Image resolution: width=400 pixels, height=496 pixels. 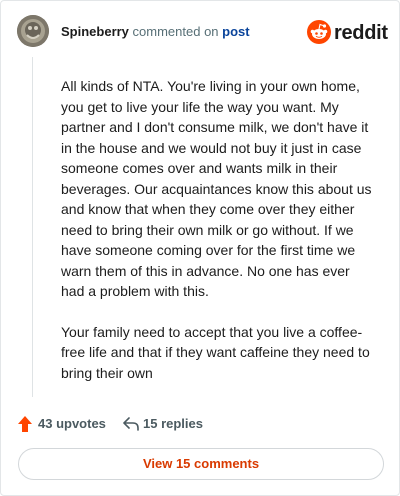 I want to click on byline-action-text: commented on, so click(x=175, y=31).